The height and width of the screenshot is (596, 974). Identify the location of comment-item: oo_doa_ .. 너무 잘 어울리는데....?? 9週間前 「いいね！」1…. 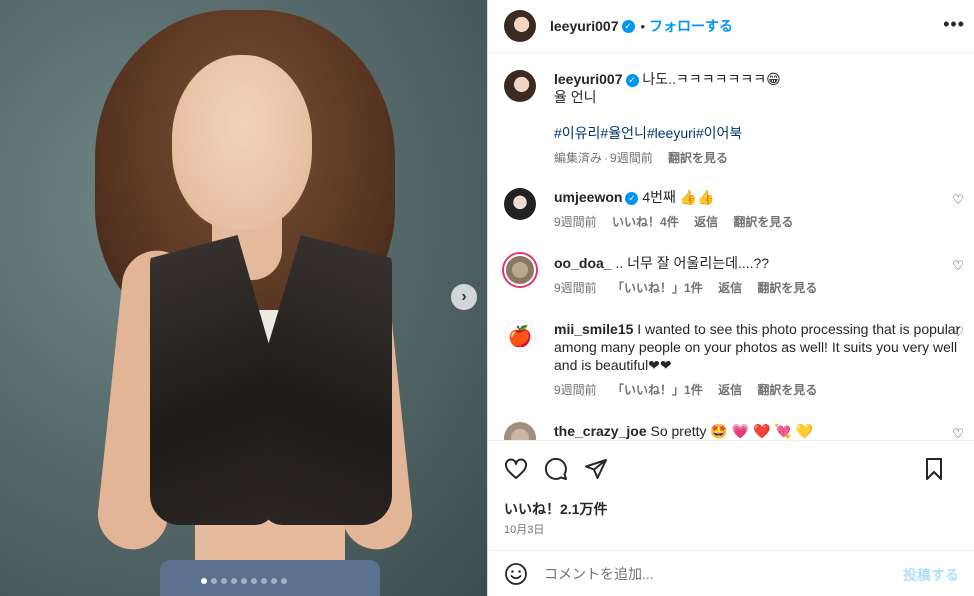
(734, 275).